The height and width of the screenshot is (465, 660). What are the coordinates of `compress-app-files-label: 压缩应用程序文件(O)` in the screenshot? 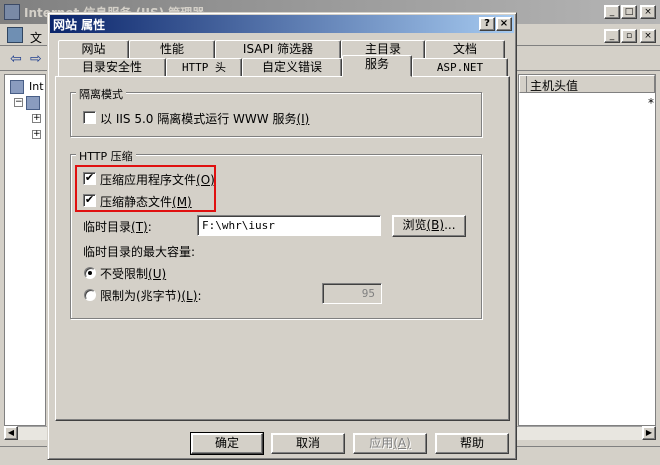 It's located at (157, 179).